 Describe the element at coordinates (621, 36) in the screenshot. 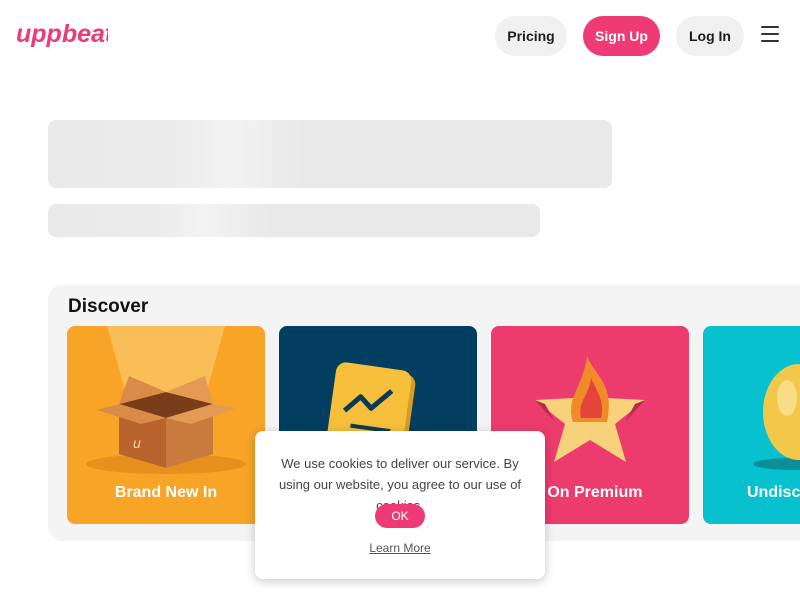

I see `sign-up-button: Sign Up` at that location.